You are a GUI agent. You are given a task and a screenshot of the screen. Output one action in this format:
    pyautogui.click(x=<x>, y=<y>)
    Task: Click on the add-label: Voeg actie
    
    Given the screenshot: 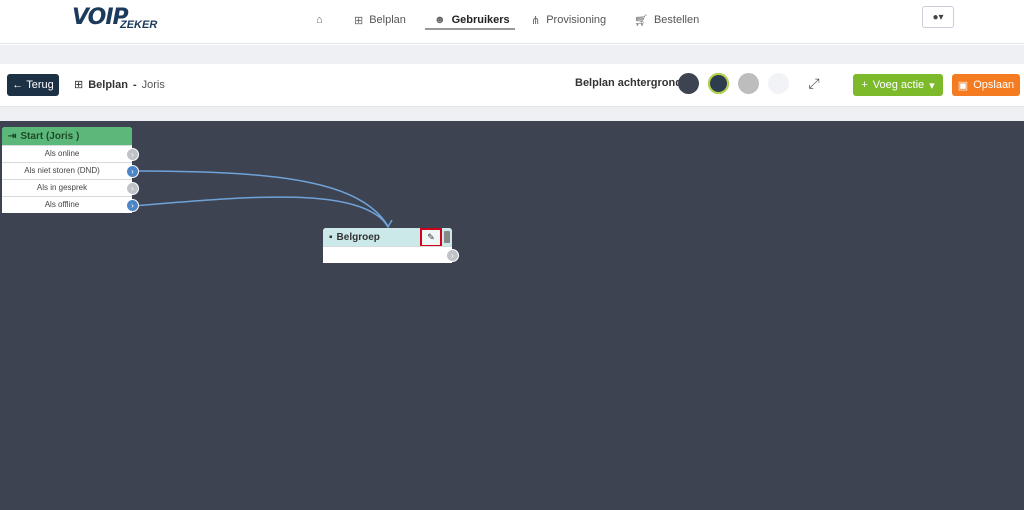 What is the action you would take?
    pyautogui.click(x=898, y=85)
    